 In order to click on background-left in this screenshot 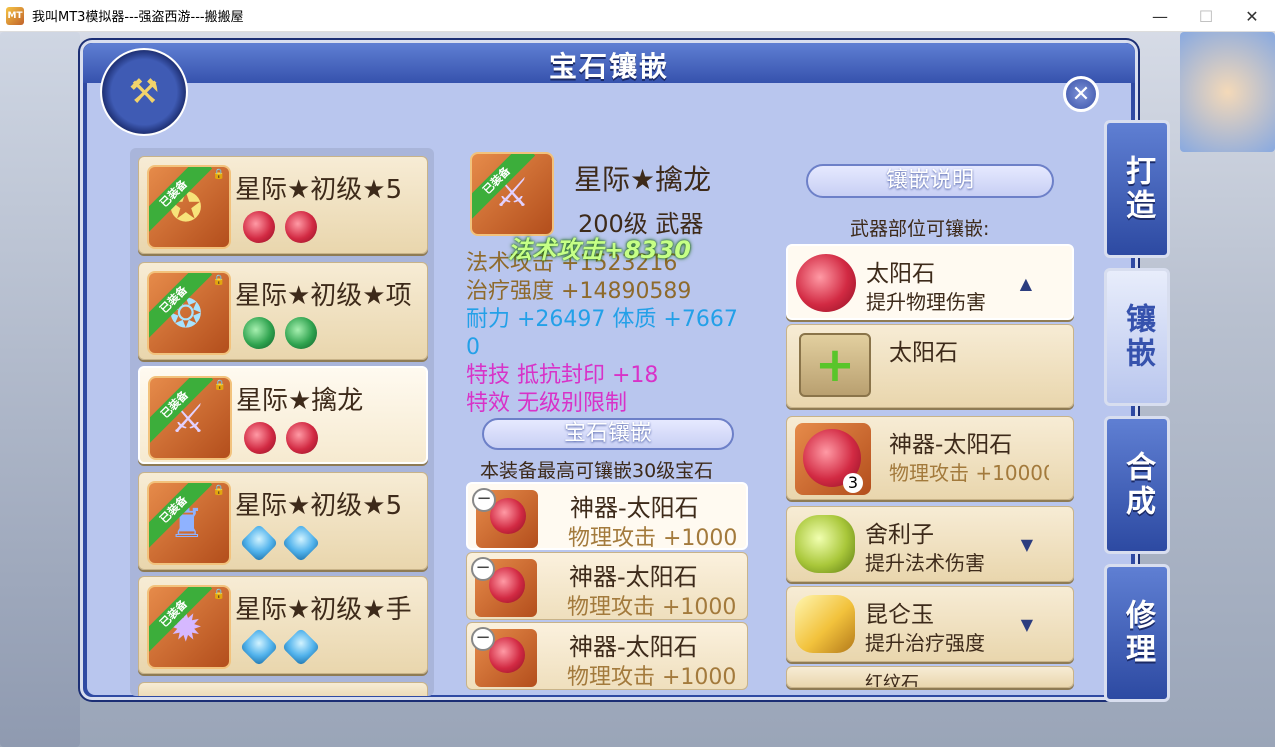, I will do `click(40, 389)`.